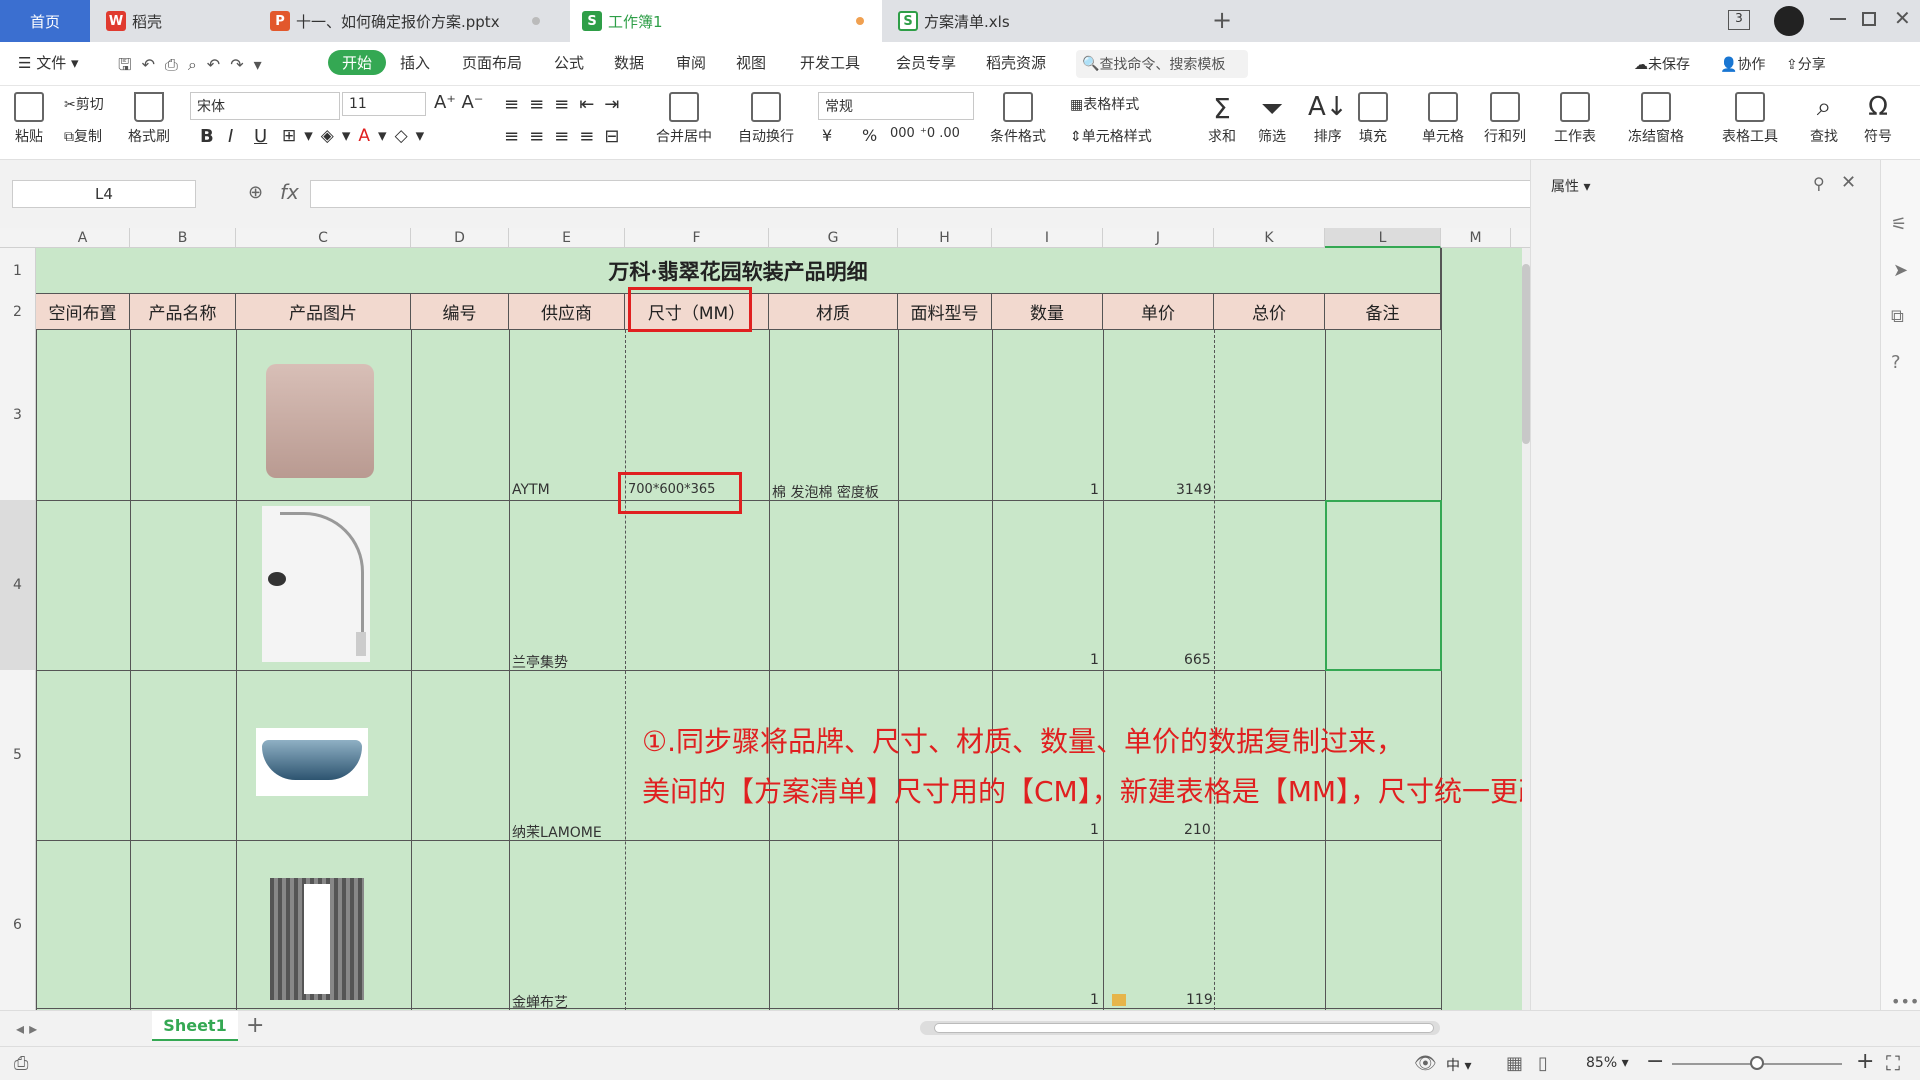 This screenshot has width=1920, height=1080. I want to click on row-header-5: 5, so click(18, 755).